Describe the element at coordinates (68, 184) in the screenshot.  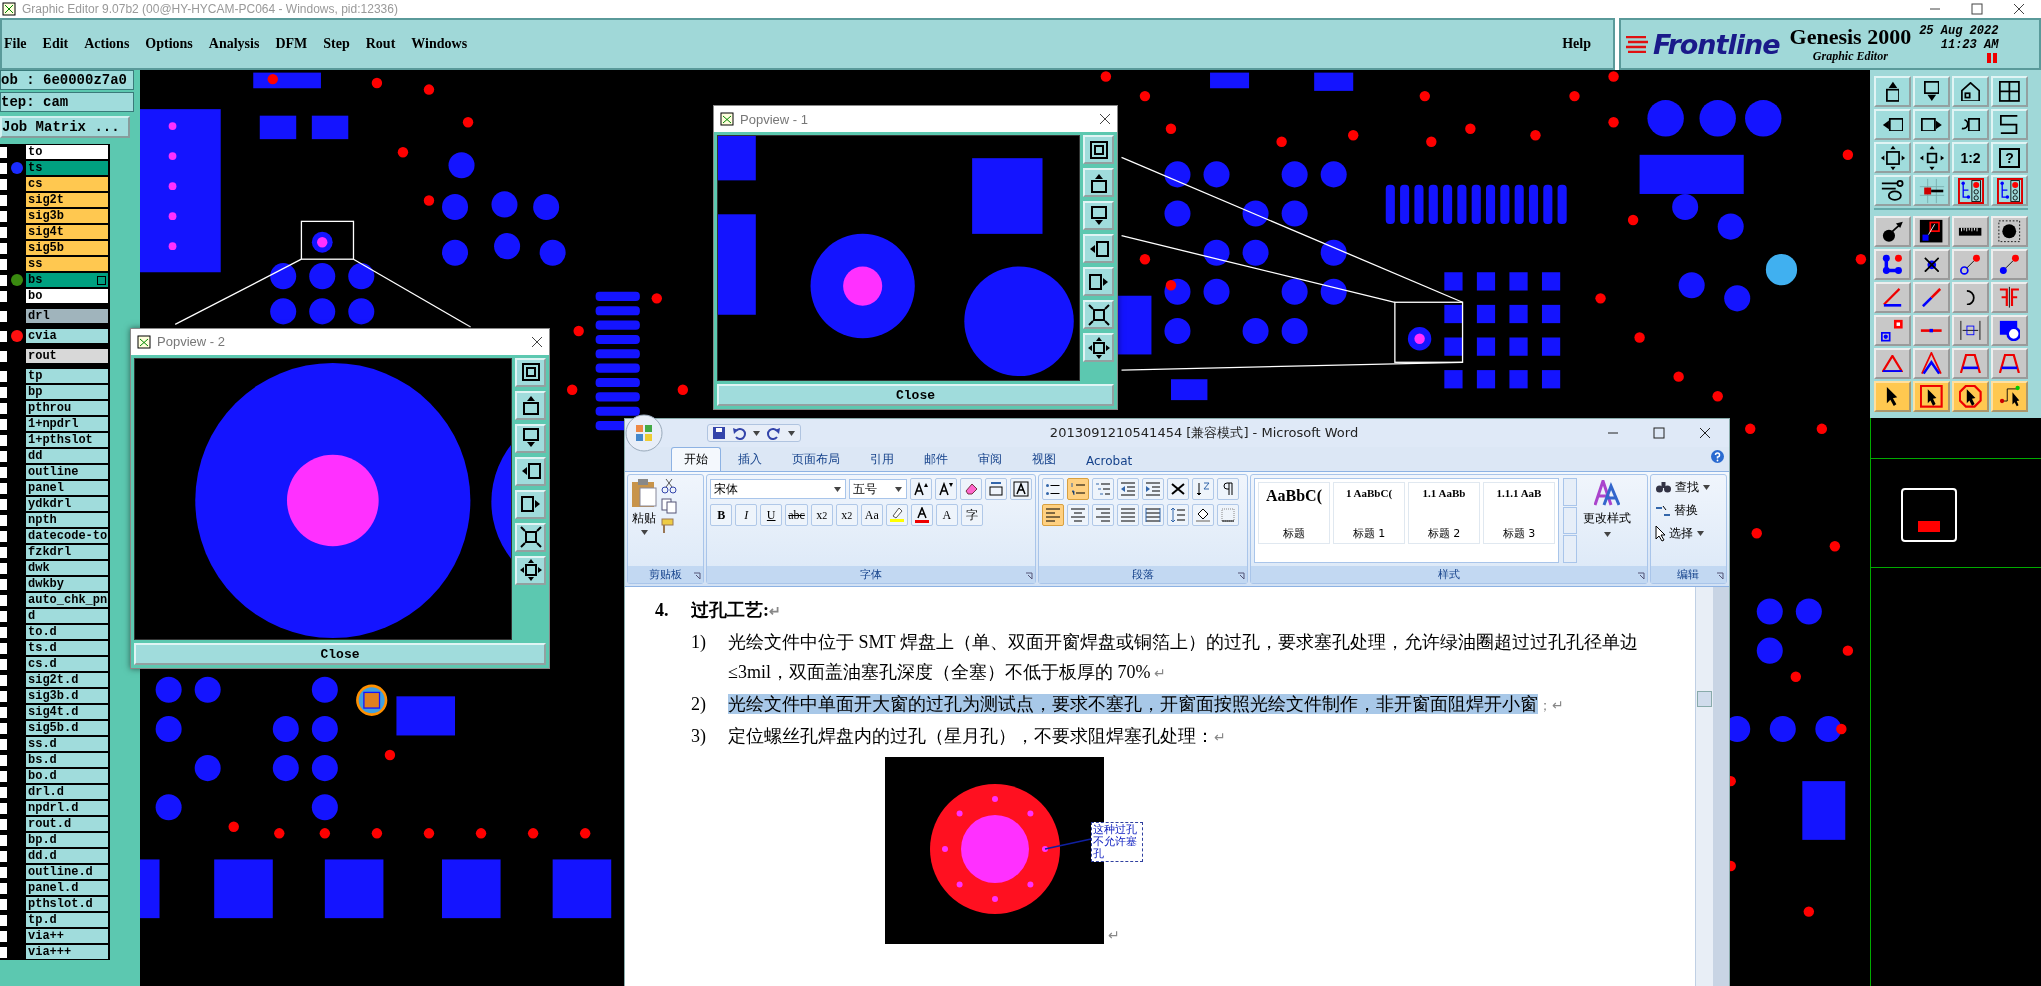
I see `layer-item: cs` at that location.